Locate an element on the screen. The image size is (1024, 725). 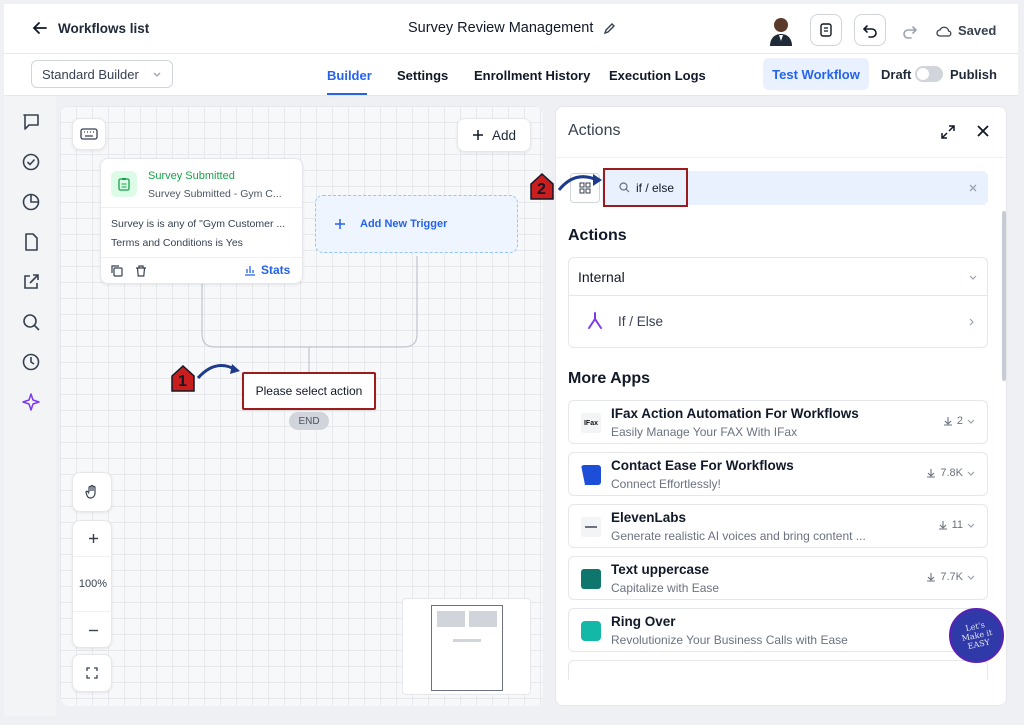
avatar is located at coordinates (781, 31).